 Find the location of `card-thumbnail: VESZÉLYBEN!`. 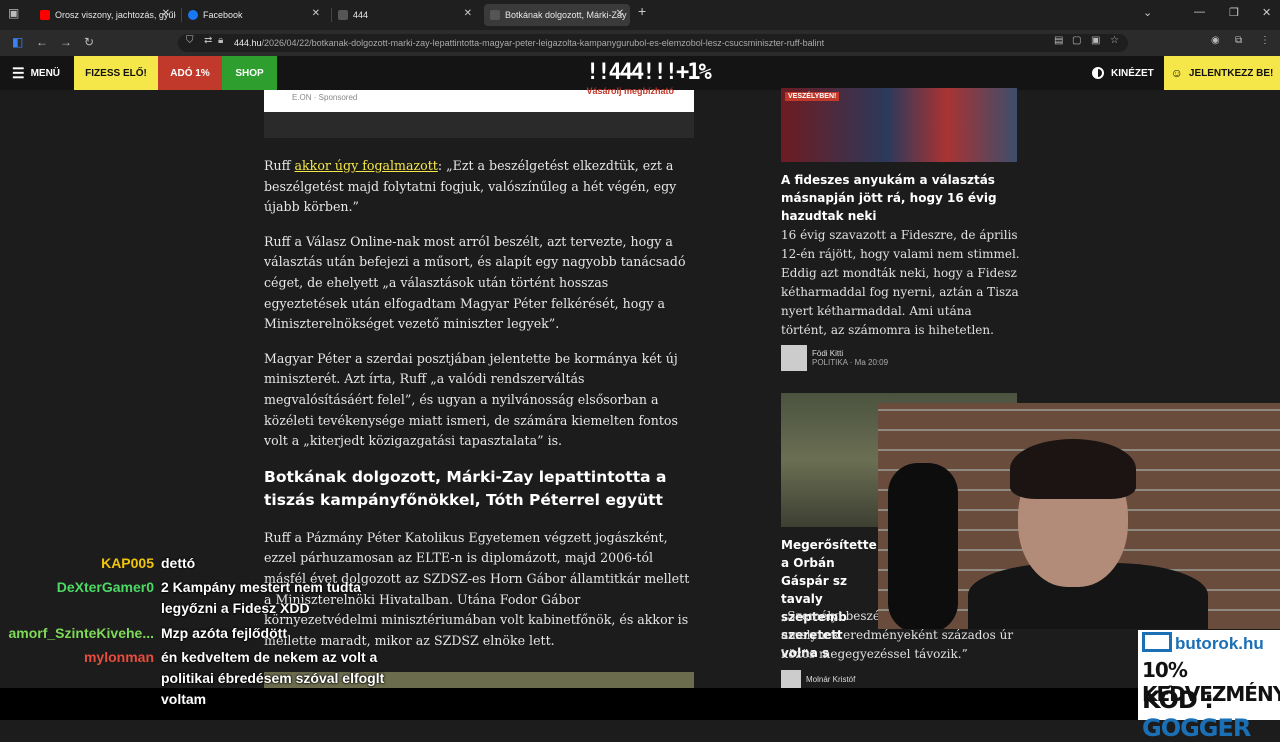

card-thumbnail: VESZÉLYBEN! is located at coordinates (899, 125).